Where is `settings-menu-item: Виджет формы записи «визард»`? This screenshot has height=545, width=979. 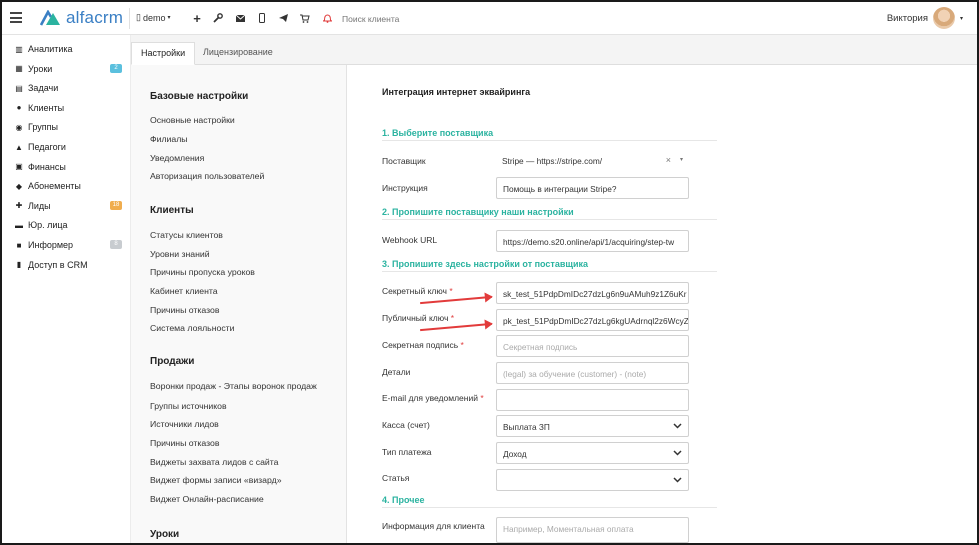
settings-menu-item: Виджет формы записи «визард» is located at coordinates (216, 480).